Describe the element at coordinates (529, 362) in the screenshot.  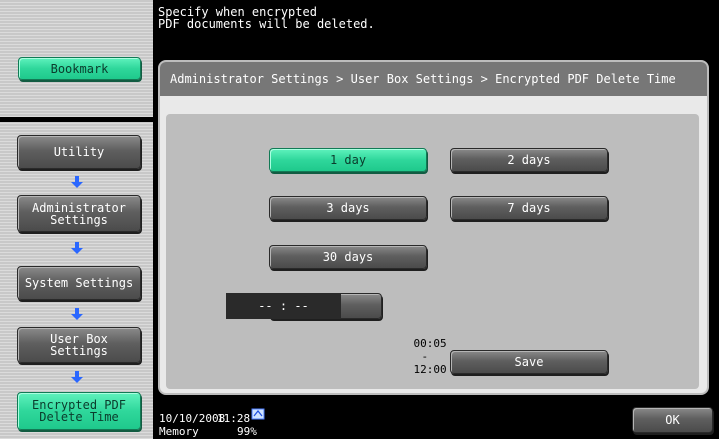
I see `save-button: Save` at that location.